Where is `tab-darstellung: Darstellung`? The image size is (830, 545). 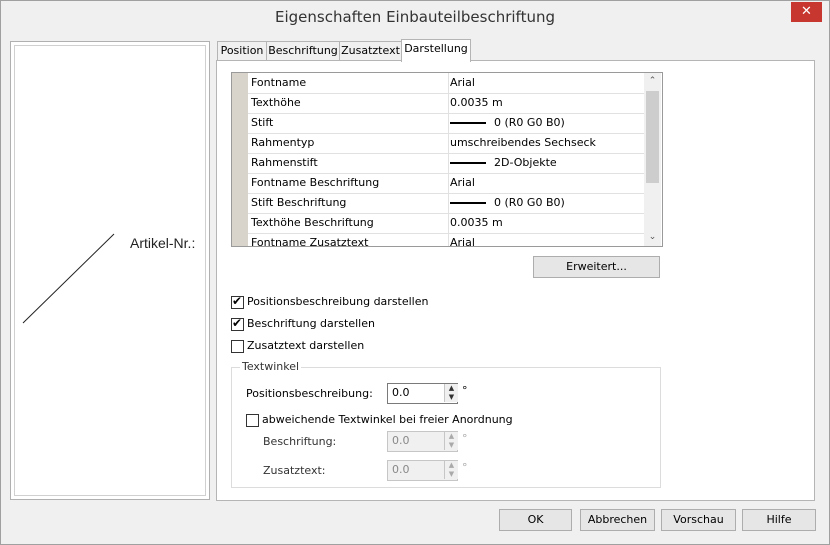 tab-darstellung: Darstellung is located at coordinates (436, 50).